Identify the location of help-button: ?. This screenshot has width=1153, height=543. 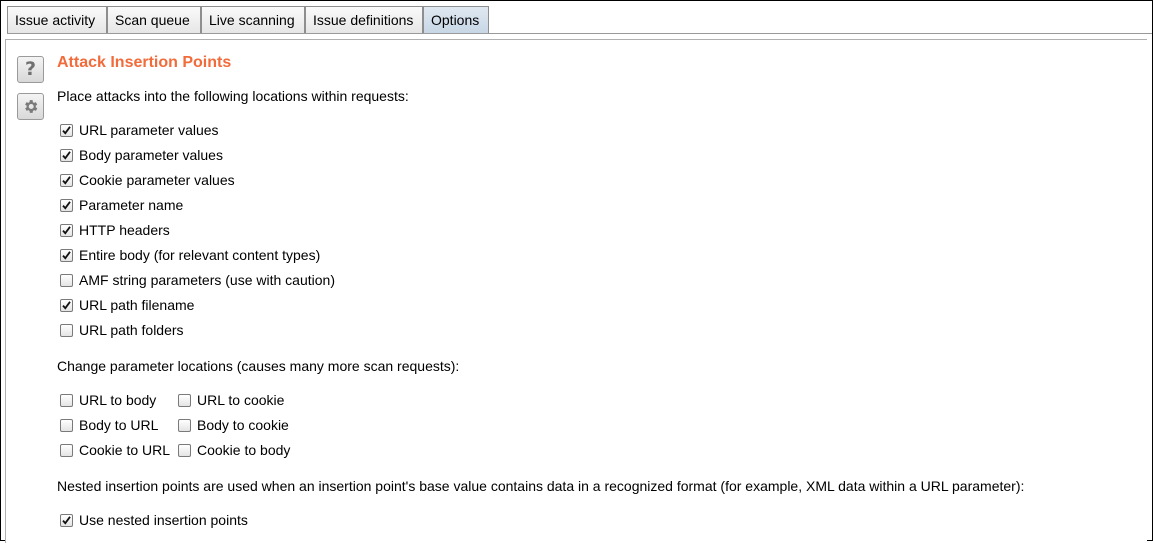
(30, 69).